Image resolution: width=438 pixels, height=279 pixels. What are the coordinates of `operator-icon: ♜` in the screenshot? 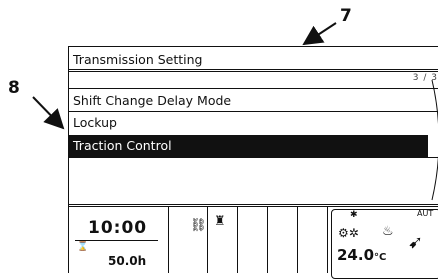 It's located at (220, 221).